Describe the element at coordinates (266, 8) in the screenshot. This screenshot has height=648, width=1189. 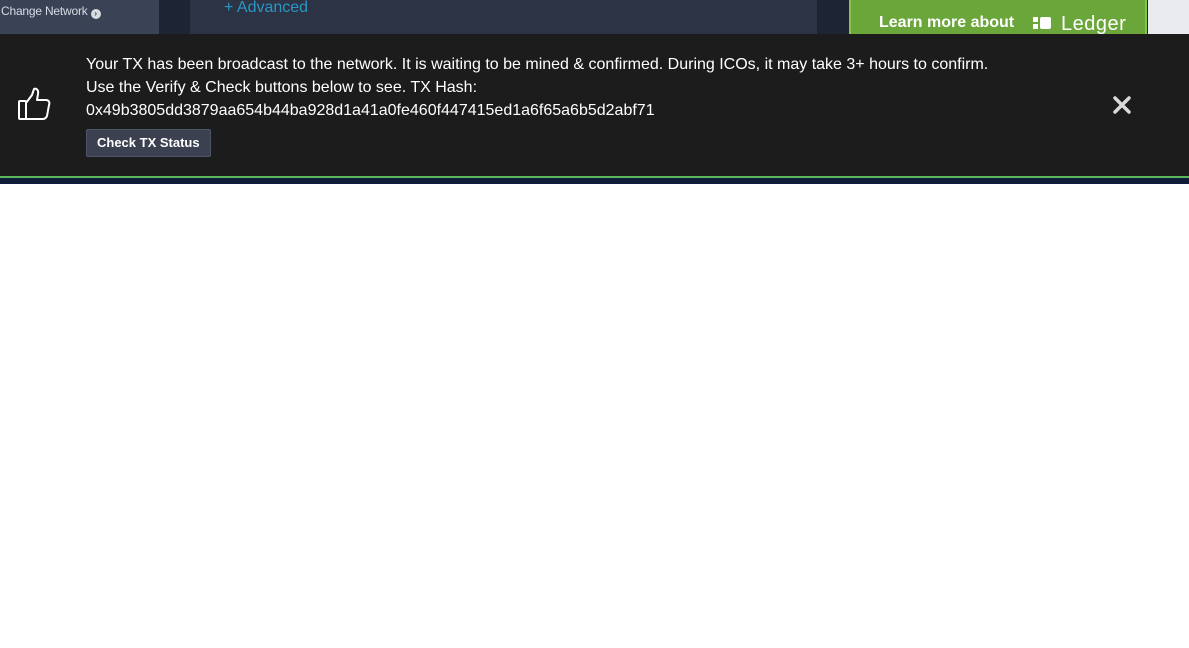
I see `advanced-link: + Advanced` at that location.